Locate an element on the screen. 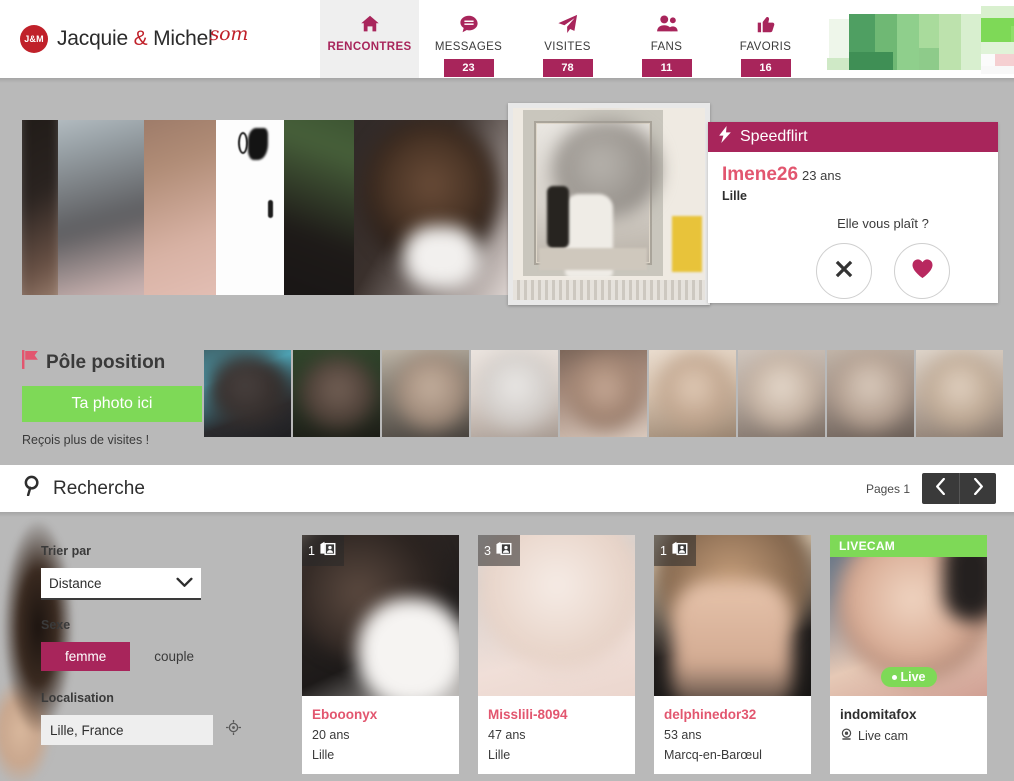 This screenshot has height=781, width=1014. profile-name: delphinedor32 is located at coordinates (732, 714).